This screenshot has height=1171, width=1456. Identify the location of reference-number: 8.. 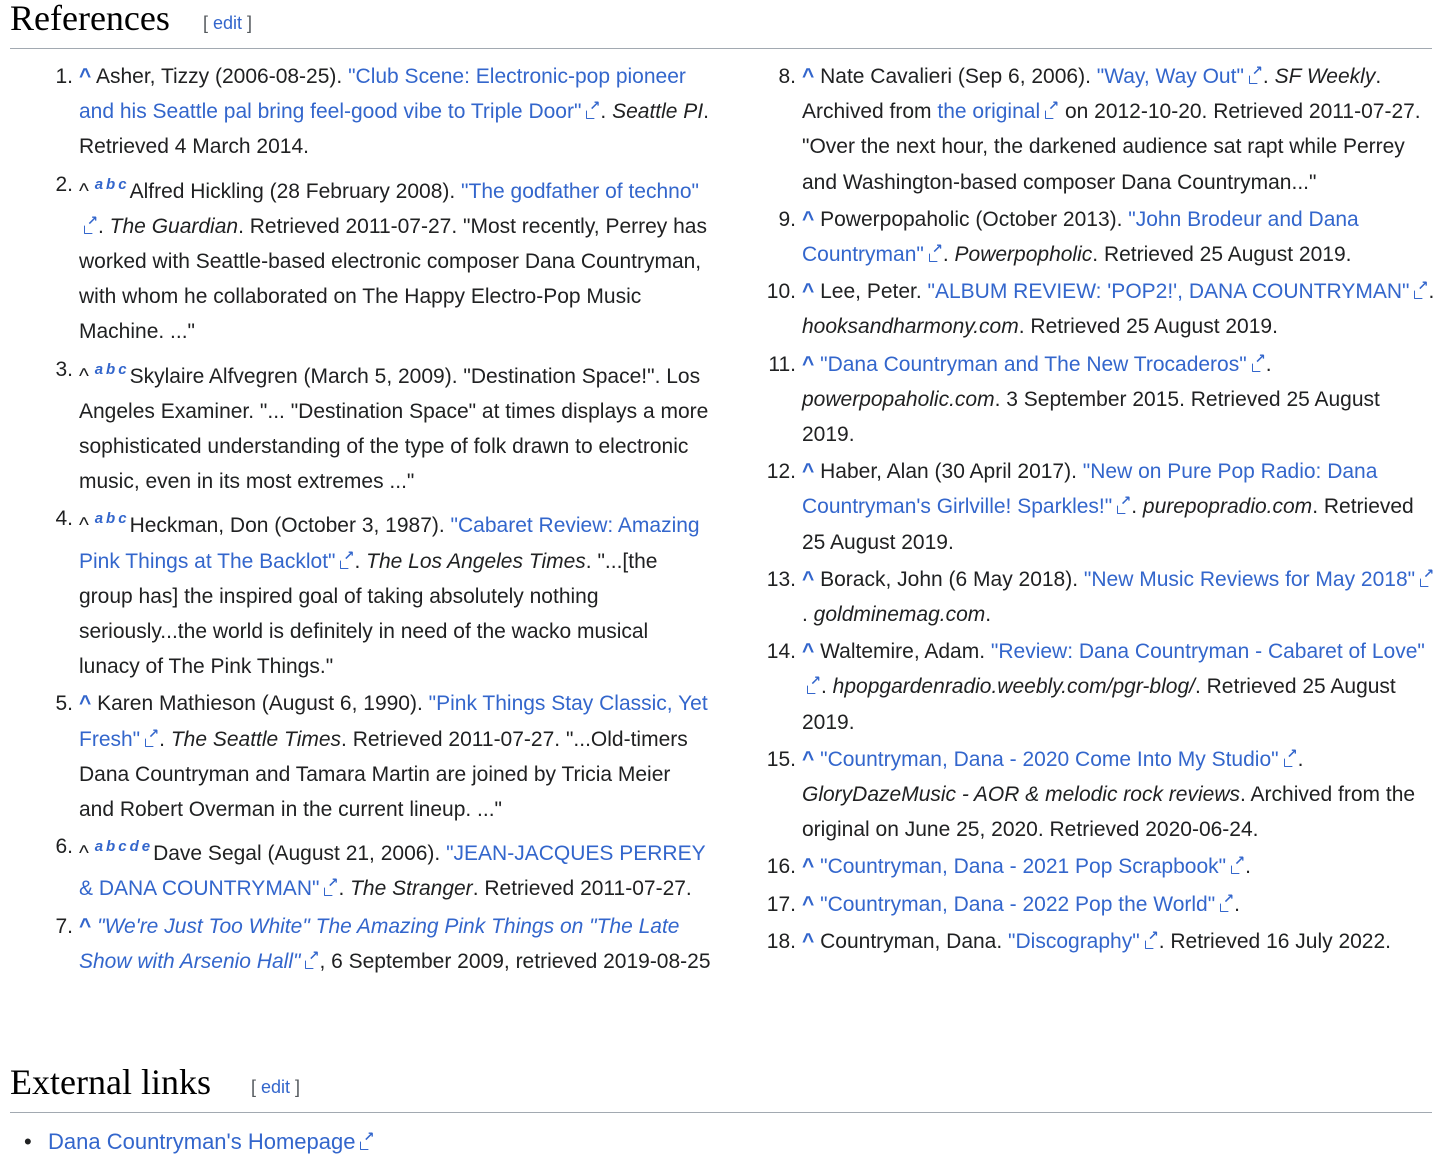
(787, 76).